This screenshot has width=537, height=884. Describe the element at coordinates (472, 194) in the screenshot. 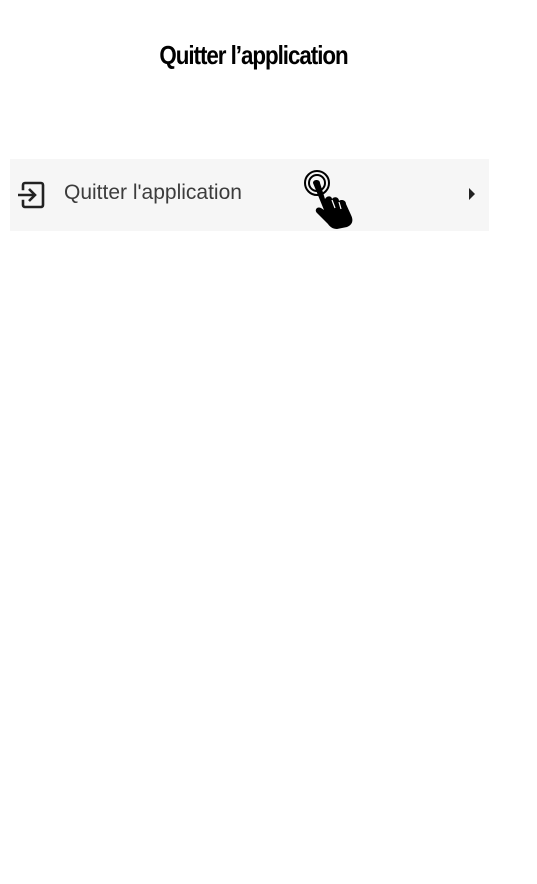

I see `chevron-right-icon` at that location.